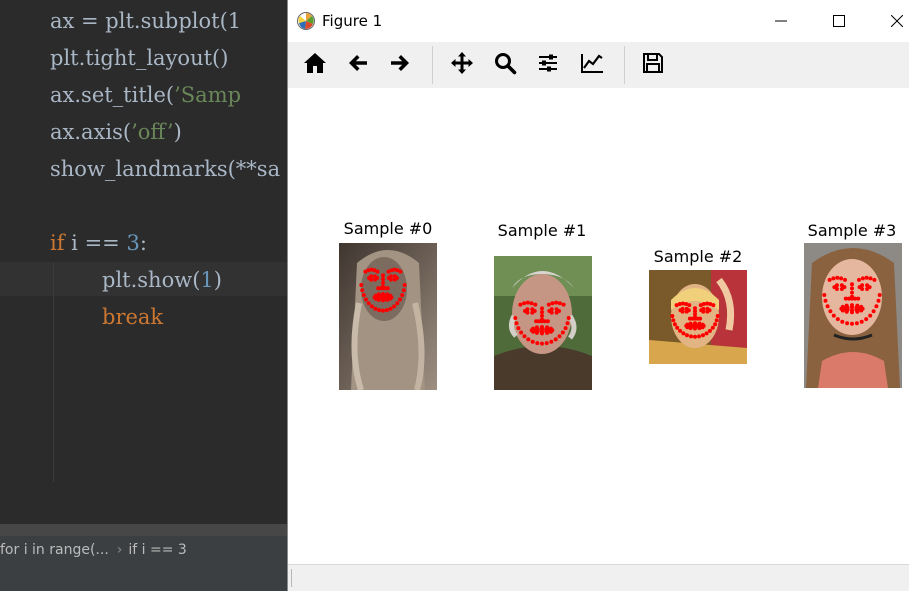 This screenshot has height=591, width=909. Describe the element at coordinates (781, 21) in the screenshot. I see `minimize-button` at that location.